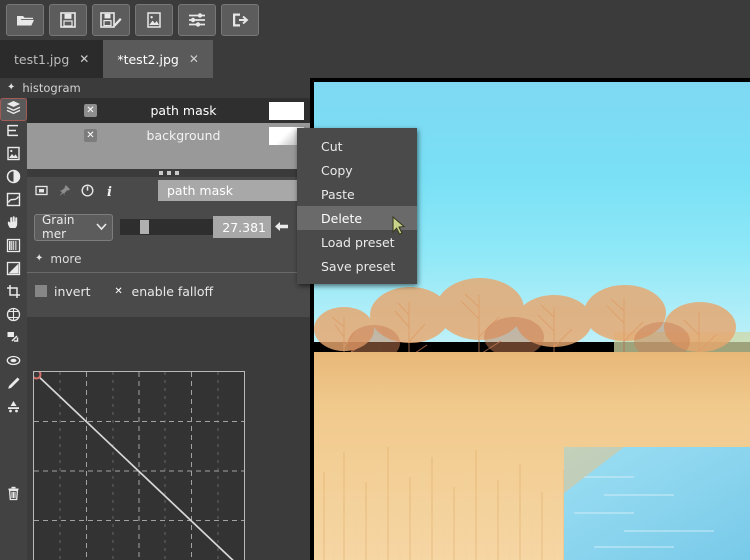 Image resolution: width=750 pixels, height=560 pixels. Describe the element at coordinates (119, 291) in the screenshot. I see `enable-falloff-checkbox: ✕` at that location.